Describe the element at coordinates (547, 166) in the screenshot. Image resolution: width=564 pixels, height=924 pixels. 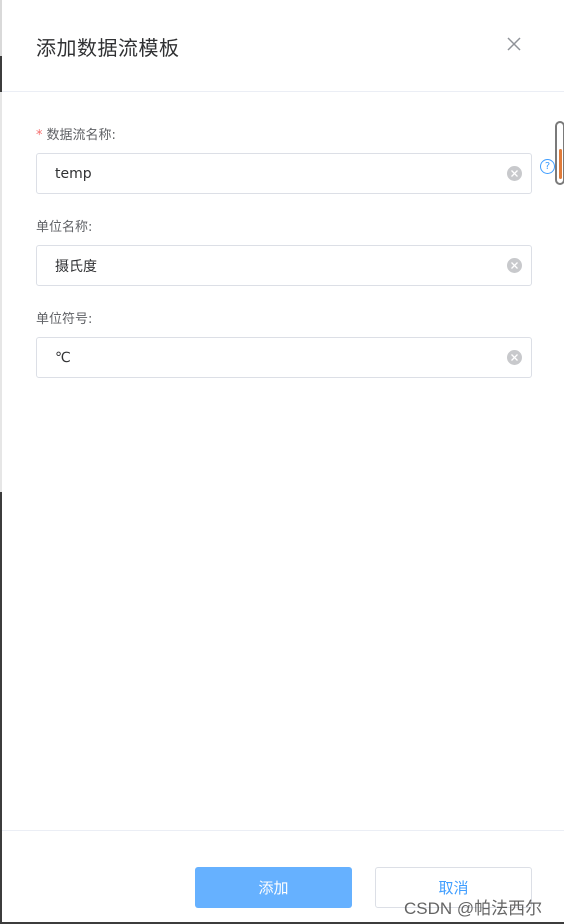
I see `question-circle-icon: ?` at that location.